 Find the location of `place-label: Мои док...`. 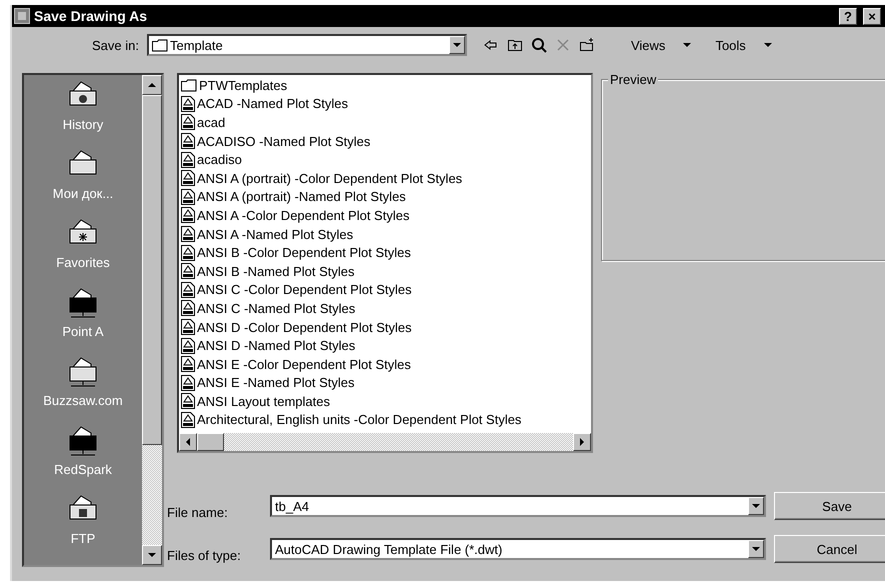

place-label: Мои док... is located at coordinates (83, 193).